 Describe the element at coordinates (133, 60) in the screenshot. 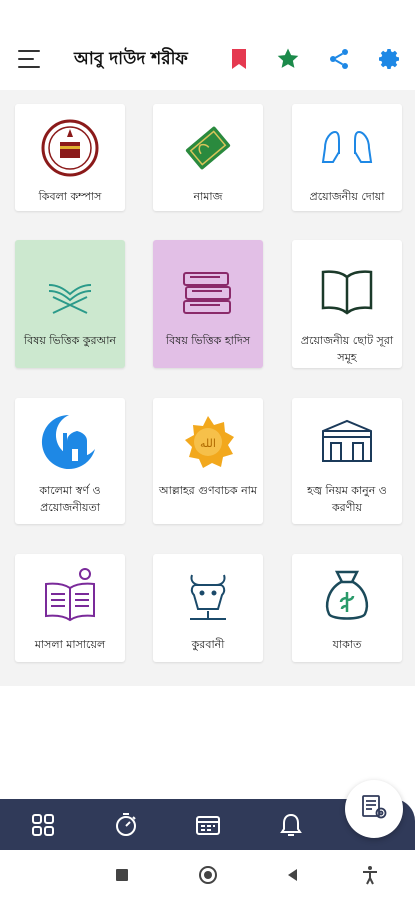

I see `app-title: আবু দাউদ শরীফ` at that location.